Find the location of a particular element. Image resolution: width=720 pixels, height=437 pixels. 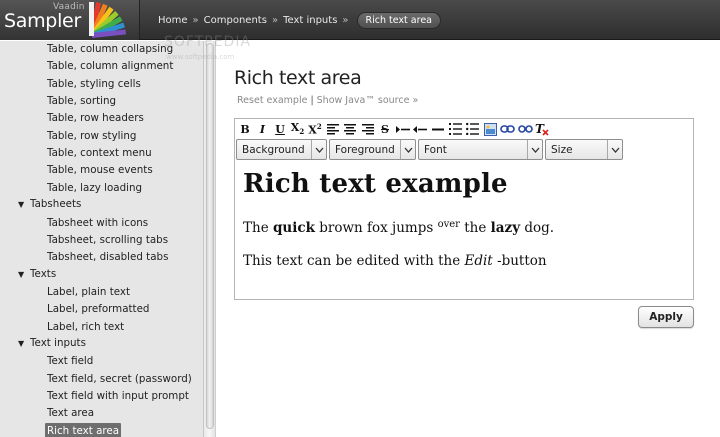

align-center-icon is located at coordinates (350, 129).